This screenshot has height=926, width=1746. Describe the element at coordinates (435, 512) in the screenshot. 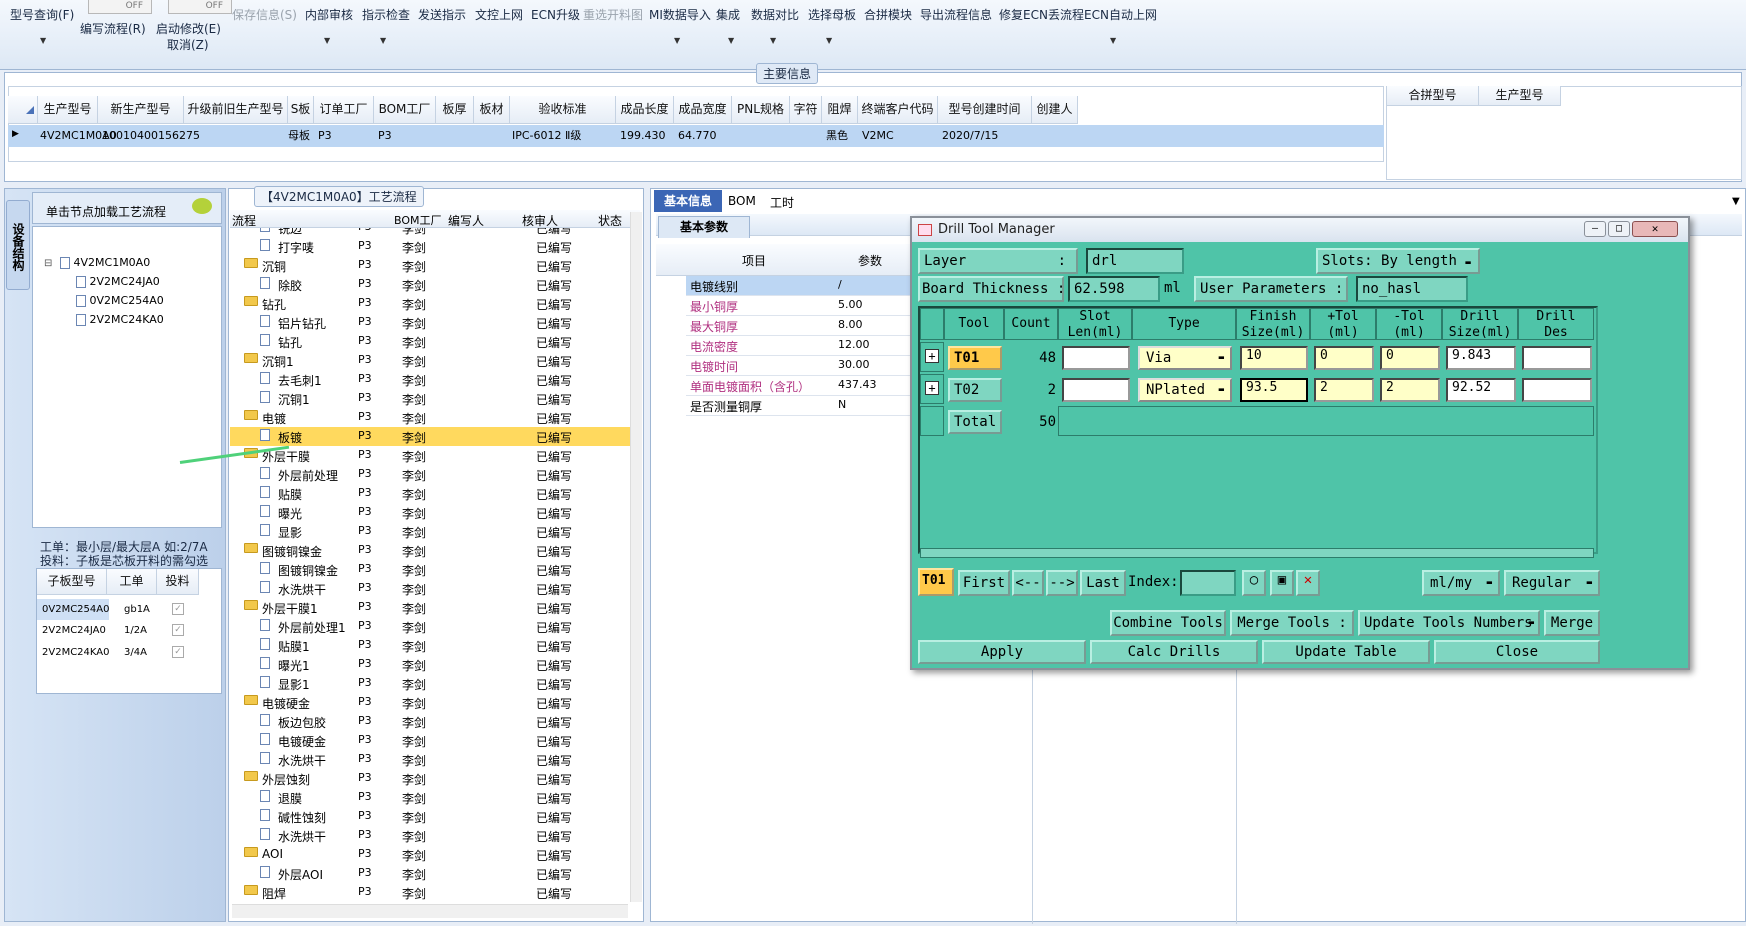

I see `list-item: 曝光 P3 李剑 已编写` at that location.